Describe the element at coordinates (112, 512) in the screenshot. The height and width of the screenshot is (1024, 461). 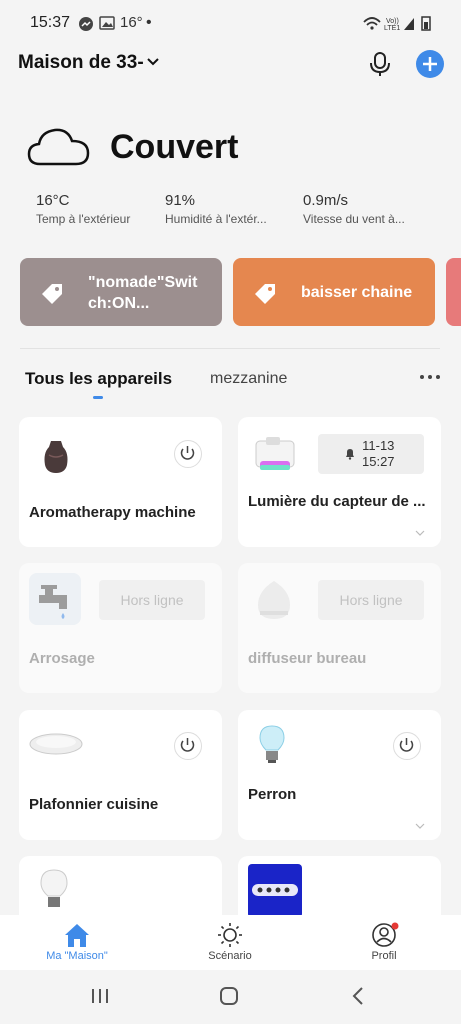
I see `device-name: Aromatherapy machine` at that location.